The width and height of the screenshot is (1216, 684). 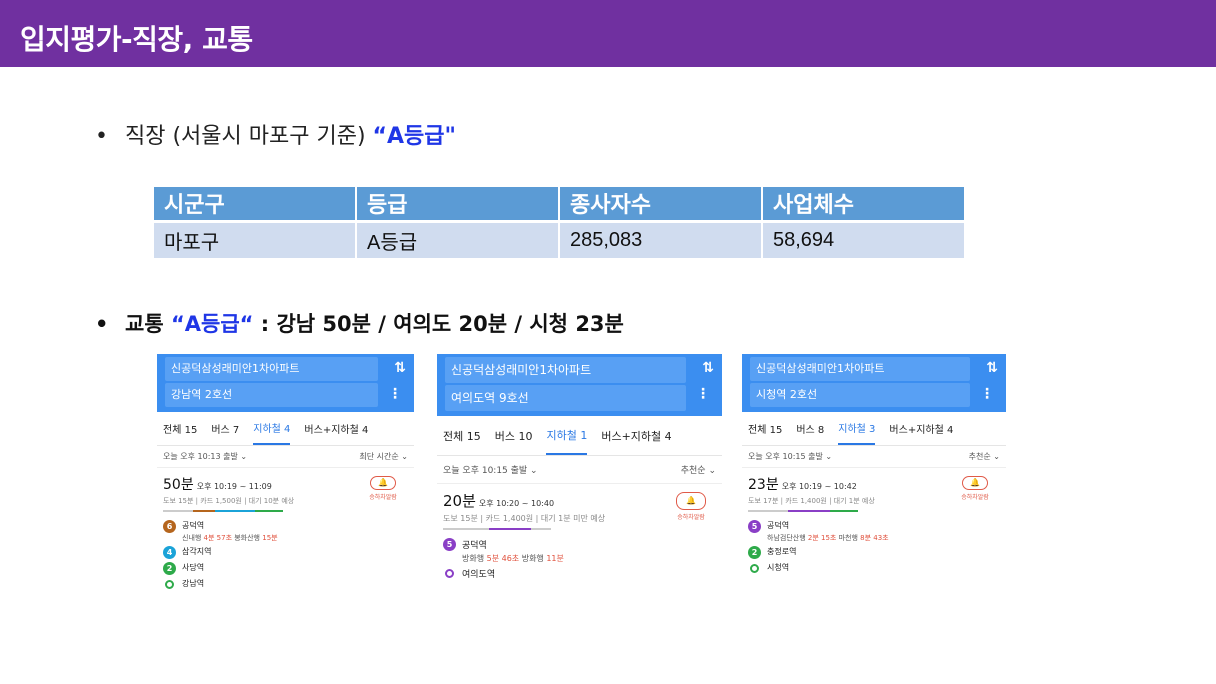 I want to click on transport-tab: 지하철 4, so click(x=272, y=428).